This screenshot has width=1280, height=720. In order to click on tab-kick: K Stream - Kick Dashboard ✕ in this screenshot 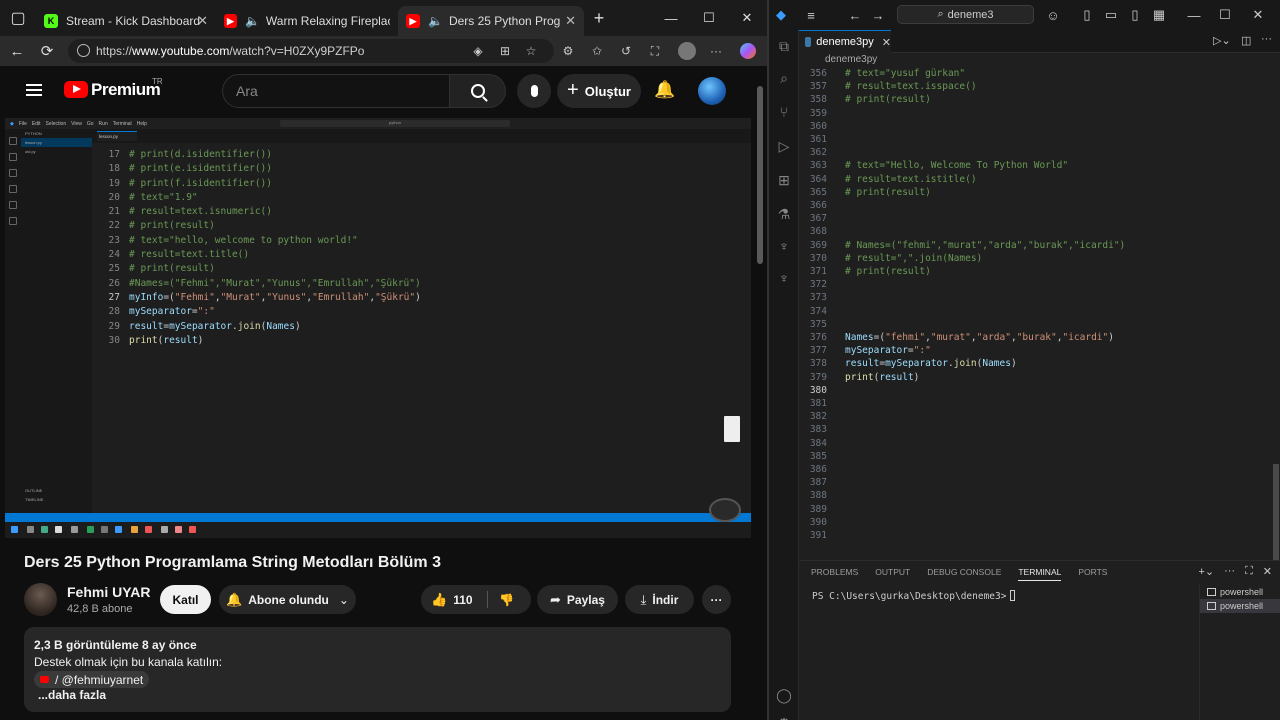, I will do `click(126, 21)`.